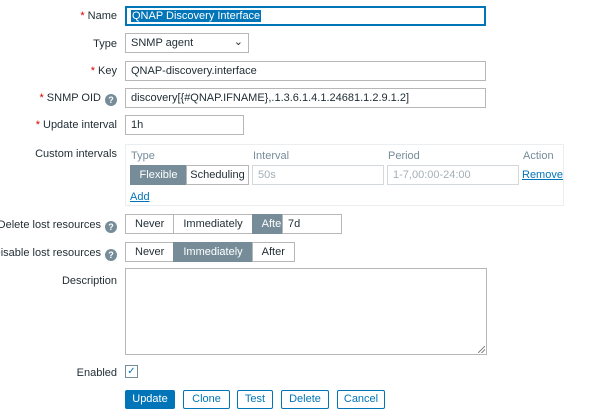  Describe the element at coordinates (158, 175) in the screenshot. I see `interval-type-flexible: Flexible` at that location.